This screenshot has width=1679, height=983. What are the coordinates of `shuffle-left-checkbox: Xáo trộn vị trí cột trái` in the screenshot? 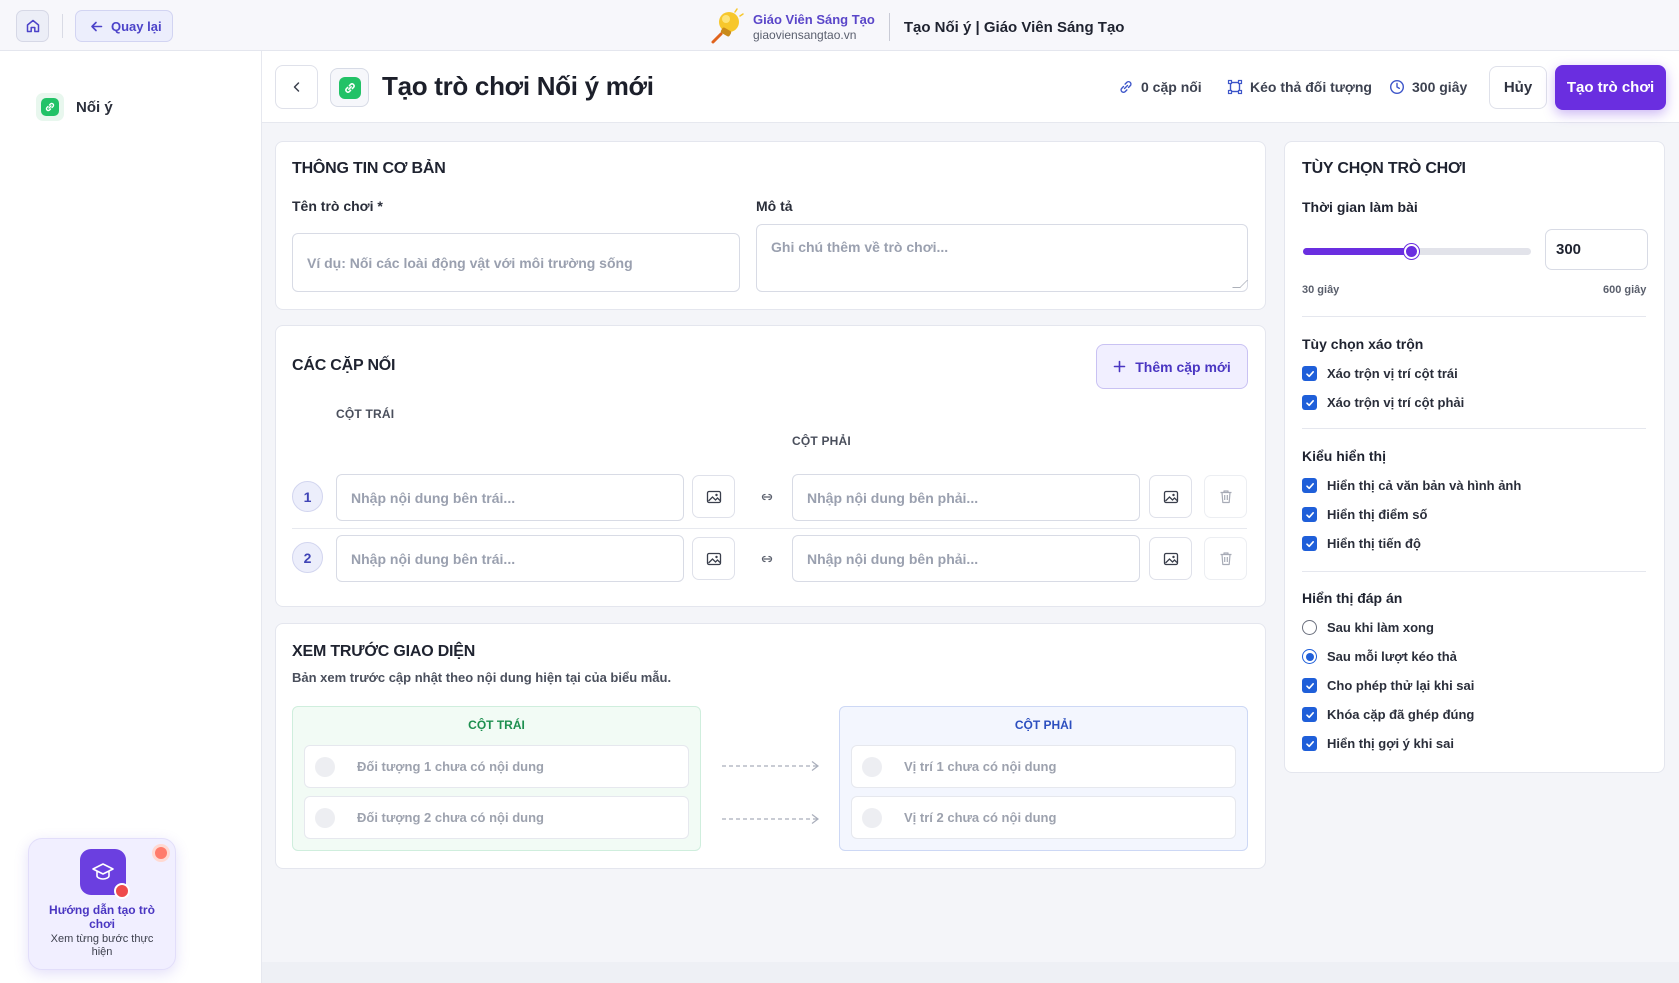 It's located at (1380, 373).